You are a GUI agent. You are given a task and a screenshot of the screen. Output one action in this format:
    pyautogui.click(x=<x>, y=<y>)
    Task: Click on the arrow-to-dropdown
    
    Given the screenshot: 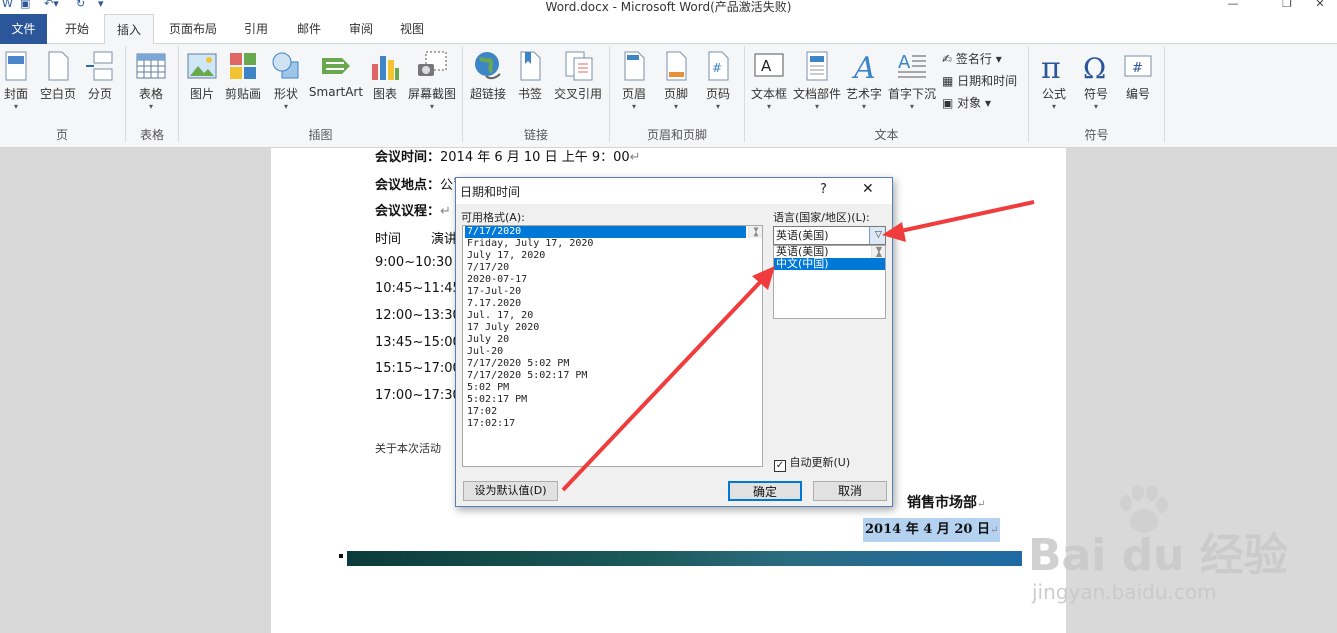 What is the action you would take?
    pyautogui.click(x=965, y=217)
    